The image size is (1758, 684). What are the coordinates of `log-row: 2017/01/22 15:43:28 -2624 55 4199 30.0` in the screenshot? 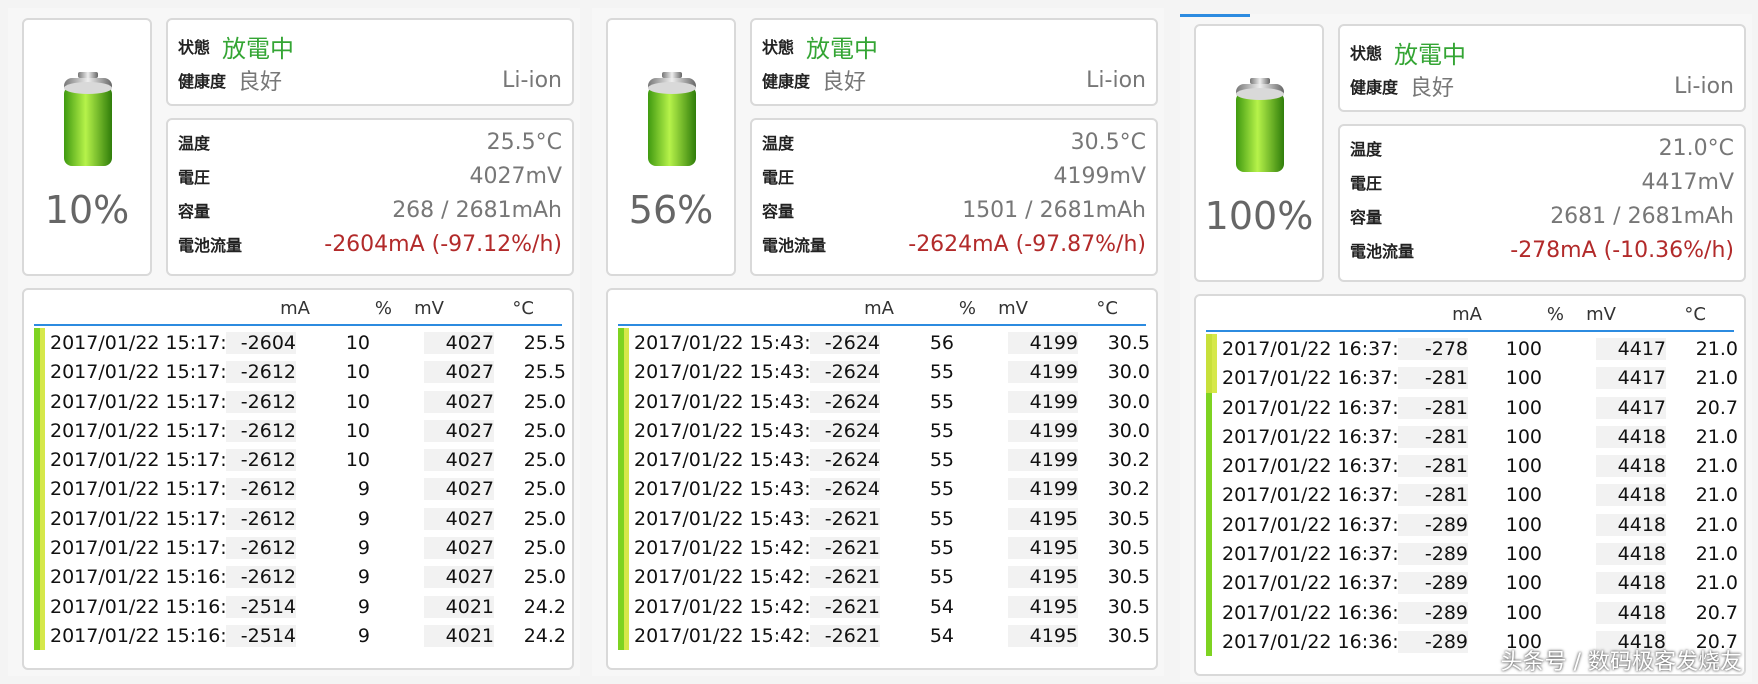 It's located at (884, 372).